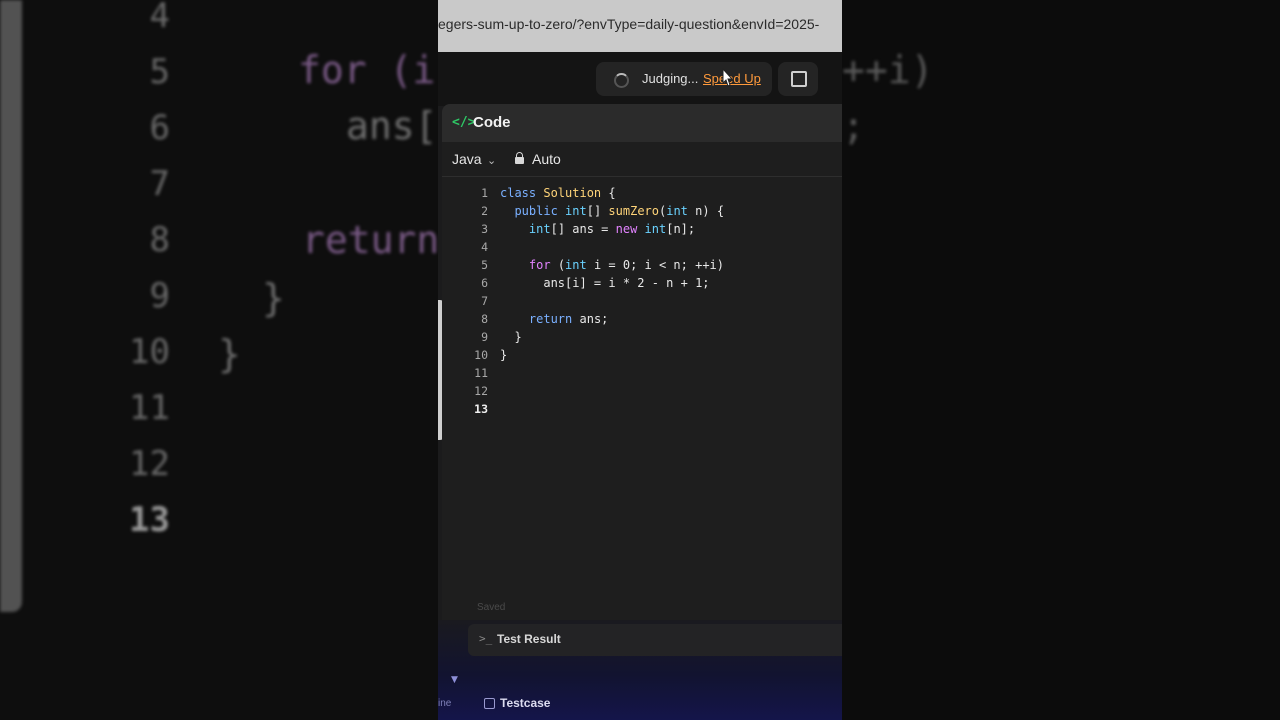  What do you see at coordinates (642, 337) in the screenshot?
I see `code-line: 9 }` at bounding box center [642, 337].